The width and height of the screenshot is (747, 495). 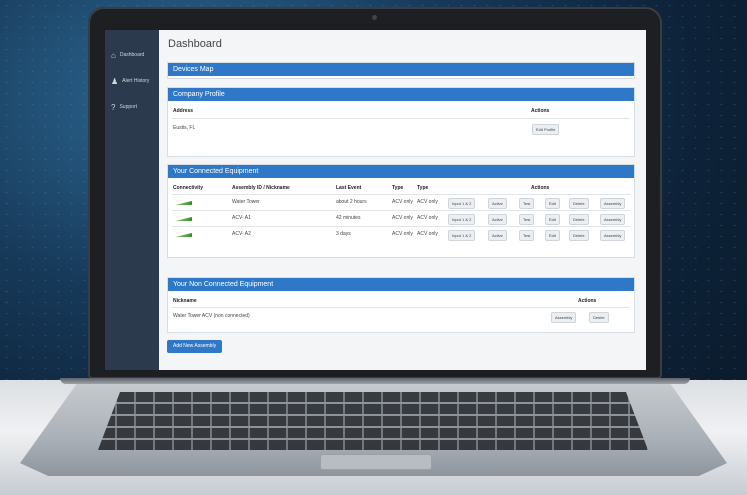 I want to click on nickname-header: Nickname, so click(x=185, y=301).